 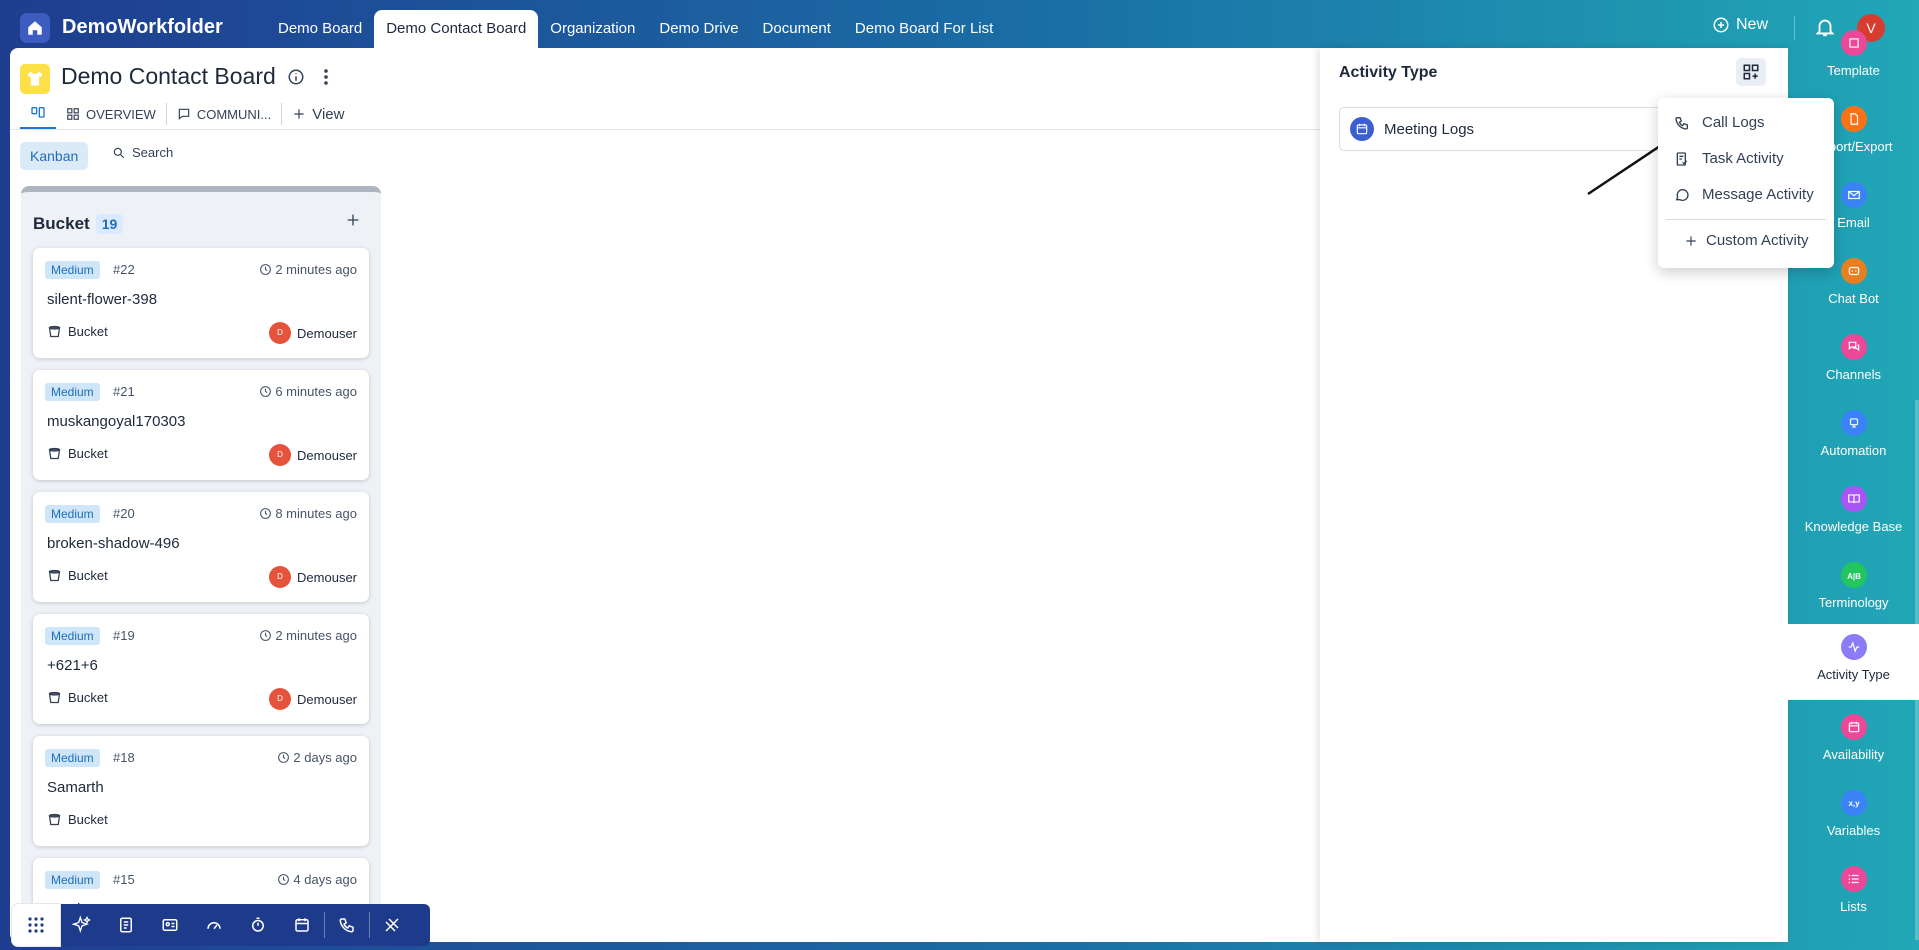 I want to click on add-view-button: View, so click(x=318, y=114).